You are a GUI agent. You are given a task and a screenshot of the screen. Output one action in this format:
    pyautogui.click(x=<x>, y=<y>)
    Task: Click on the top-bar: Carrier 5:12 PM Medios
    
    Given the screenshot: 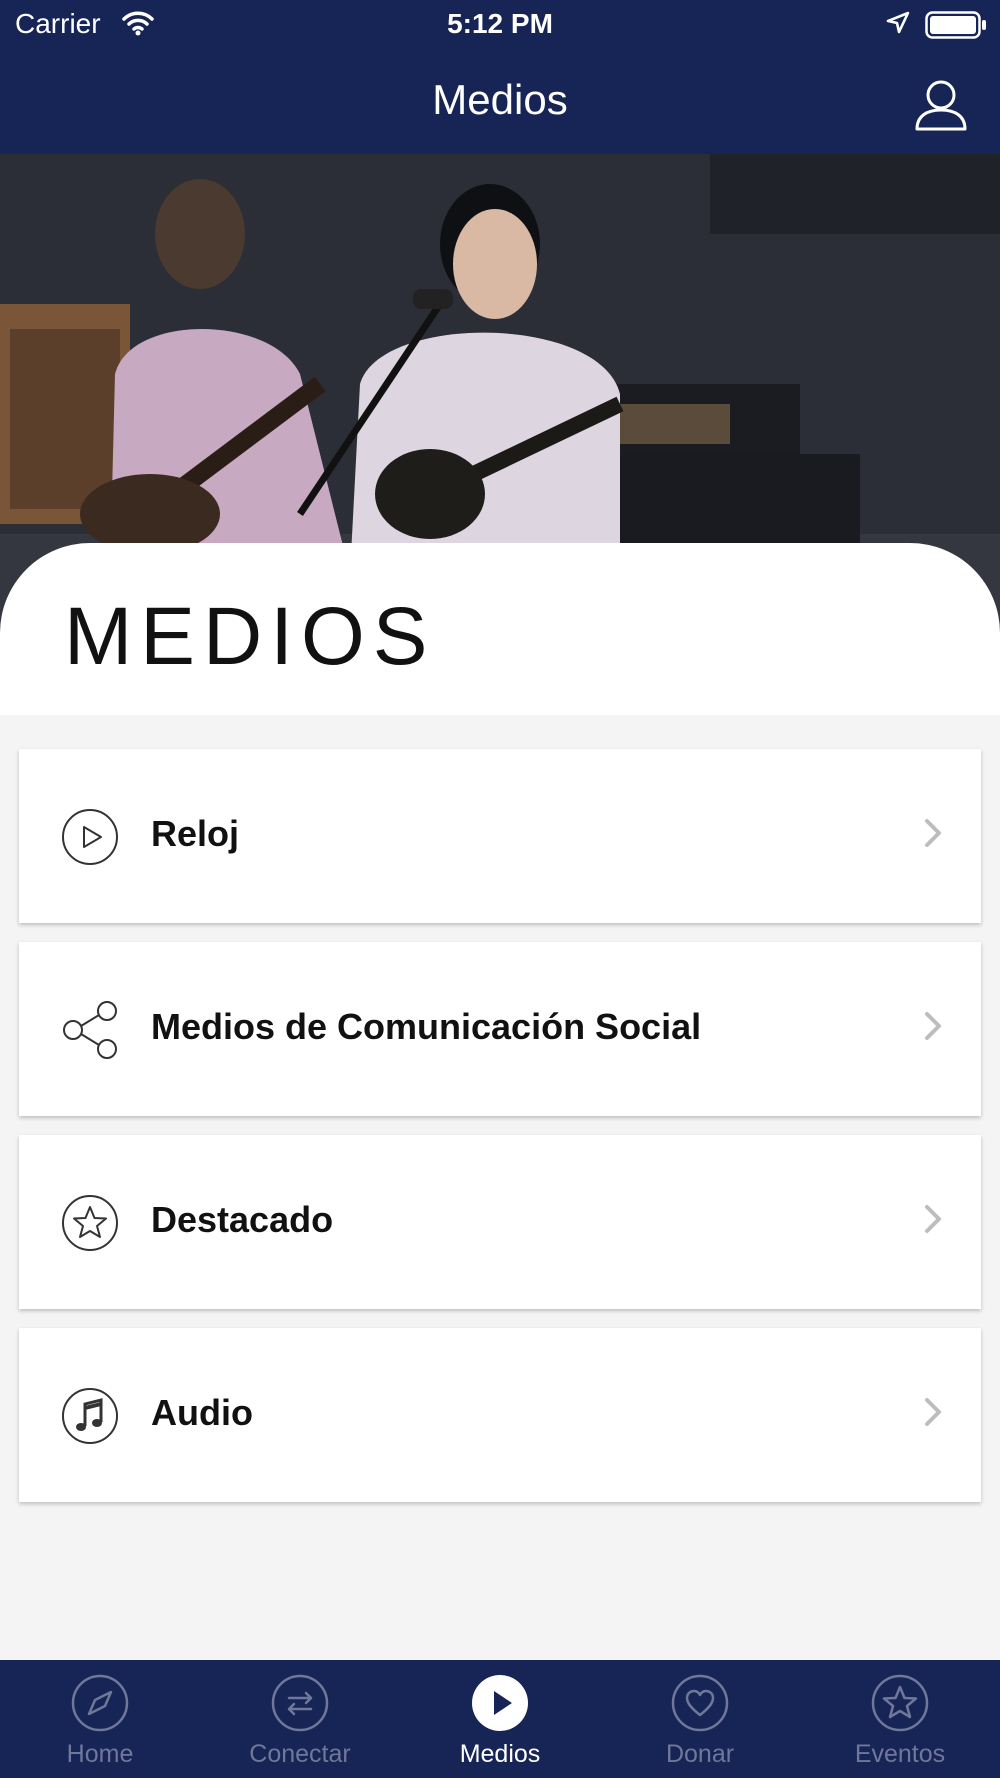 What is the action you would take?
    pyautogui.click(x=500, y=77)
    